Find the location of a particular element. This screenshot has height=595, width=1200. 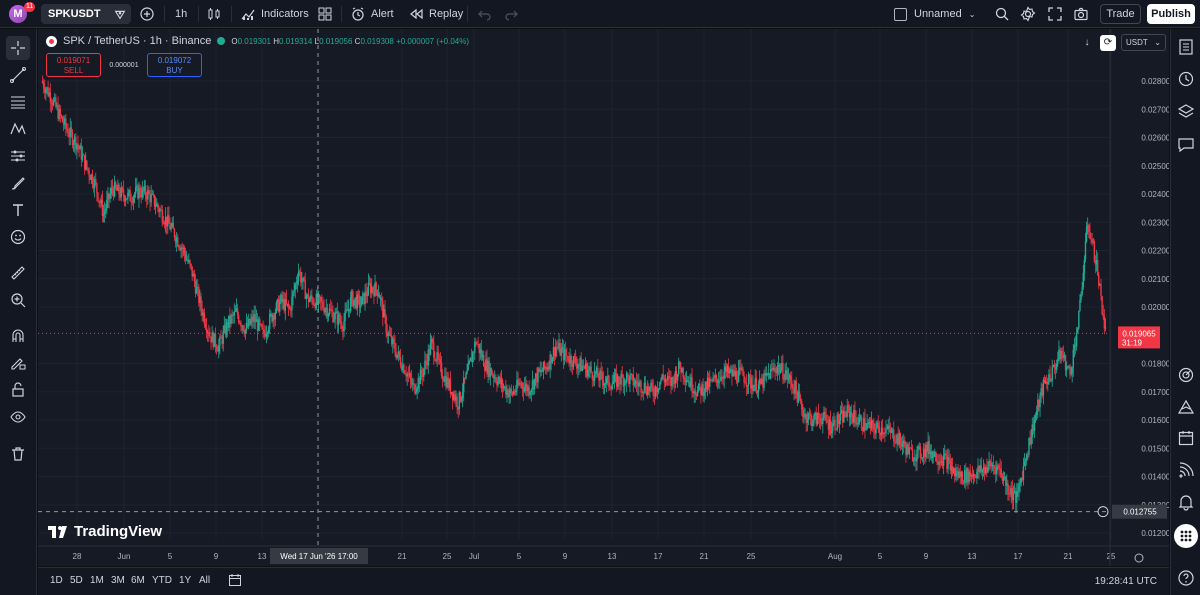

replay-button: Replay is located at coordinates (435, 14).